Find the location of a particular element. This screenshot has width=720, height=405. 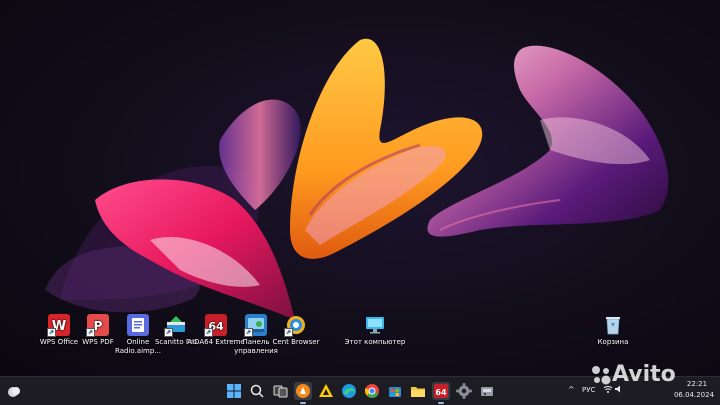

clock-time: 22:21 is located at coordinates (697, 384).